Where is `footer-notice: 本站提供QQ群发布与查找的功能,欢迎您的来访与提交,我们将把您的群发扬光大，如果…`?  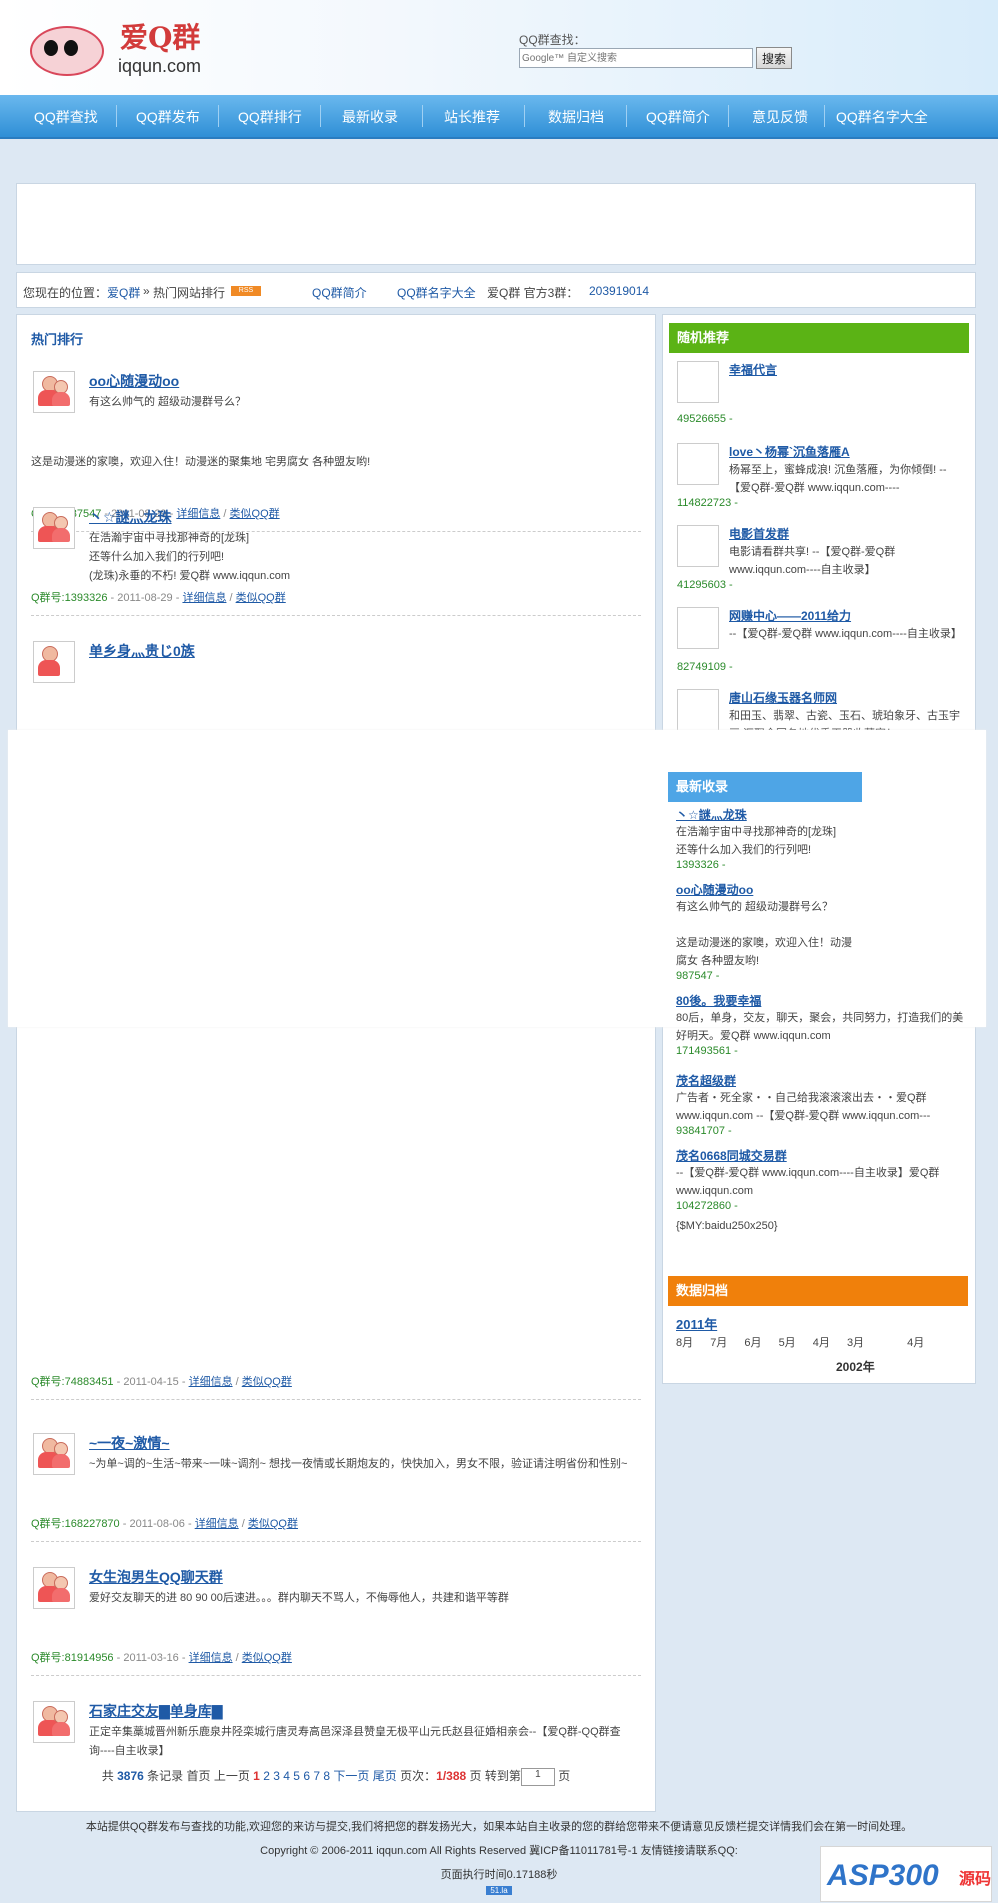 footer-notice: 本站提供QQ群发布与查找的功能,欢迎您的来访与提交,我们将把您的群发扬光大，如果… is located at coordinates (499, 1827).